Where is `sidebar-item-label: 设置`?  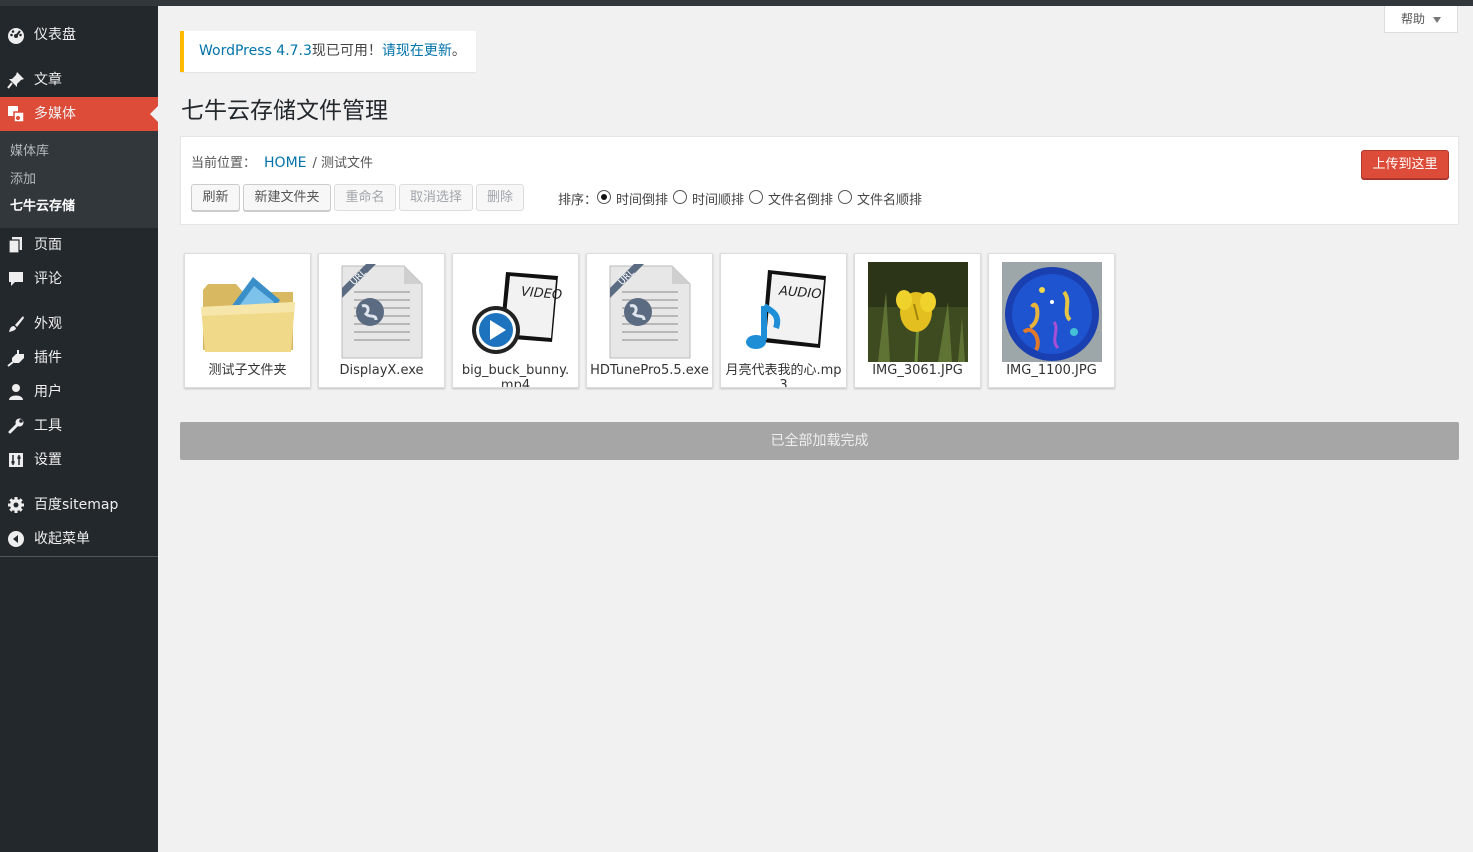
sidebar-item-label: 设置 is located at coordinates (48, 460).